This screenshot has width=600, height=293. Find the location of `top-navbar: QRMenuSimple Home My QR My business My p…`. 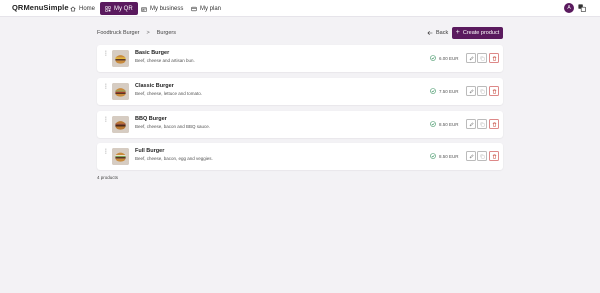

top-navbar: QRMenuSimple Home My QR My business My p… is located at coordinates (300, 8).